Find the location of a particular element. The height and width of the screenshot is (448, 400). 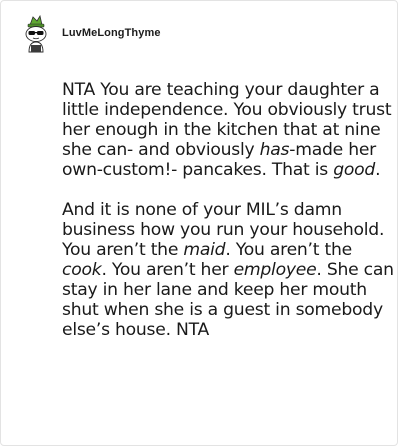

comment-emphasis: good is located at coordinates (354, 170).